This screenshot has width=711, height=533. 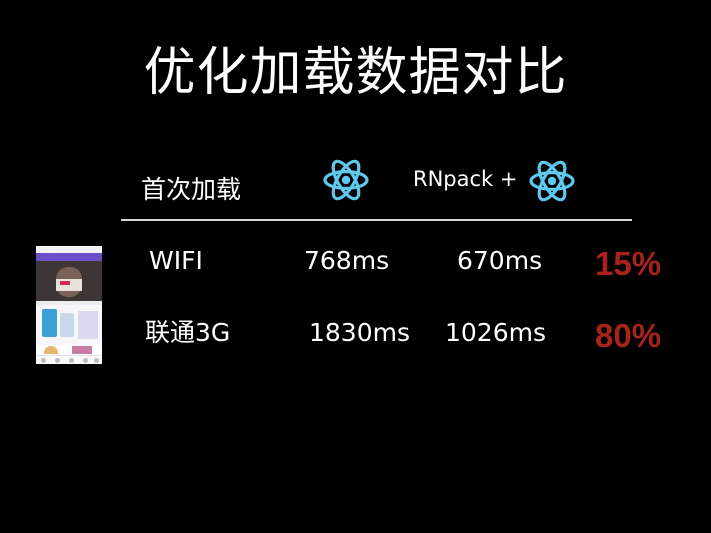 I want to click on row-improvement-percent: 80%, so click(x=628, y=335).